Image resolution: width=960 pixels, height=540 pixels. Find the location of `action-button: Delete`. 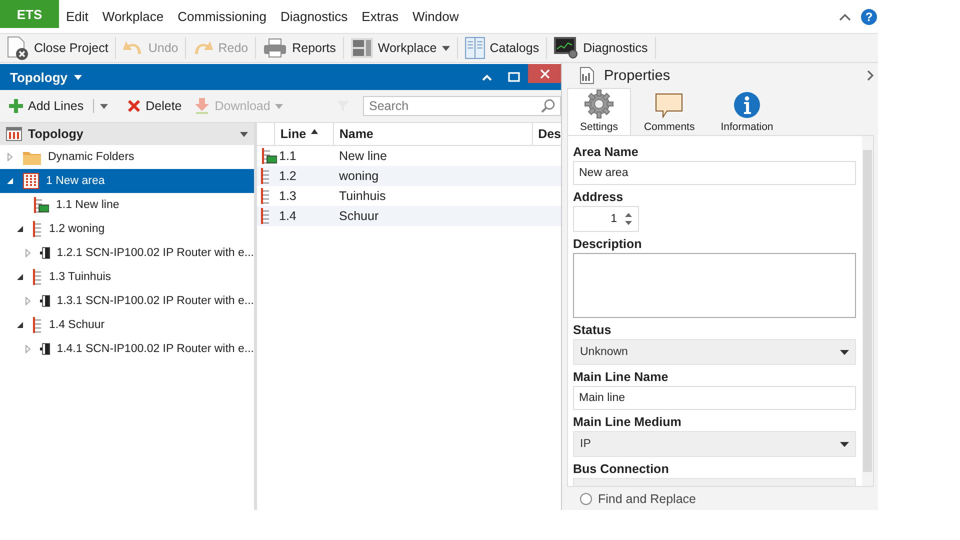

action-button: Delete is located at coordinates (154, 106).